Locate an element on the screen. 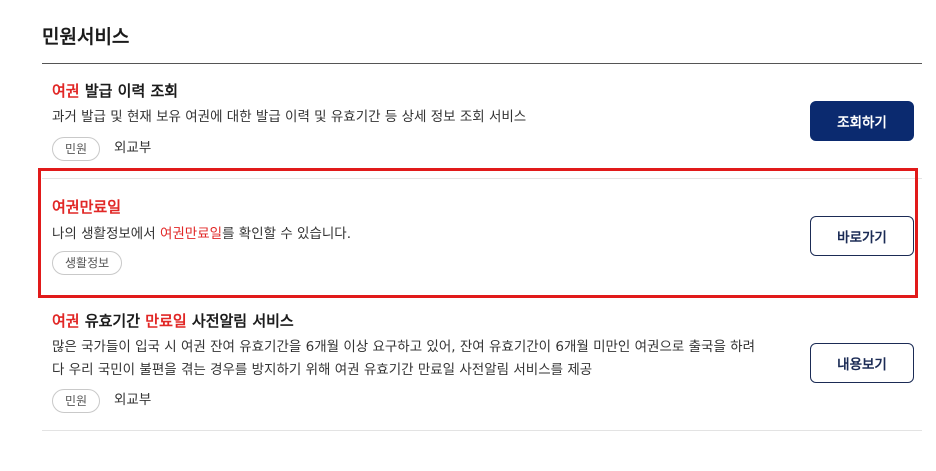 The image size is (936, 471). inquiry-button: 조회하기 is located at coordinates (862, 121).